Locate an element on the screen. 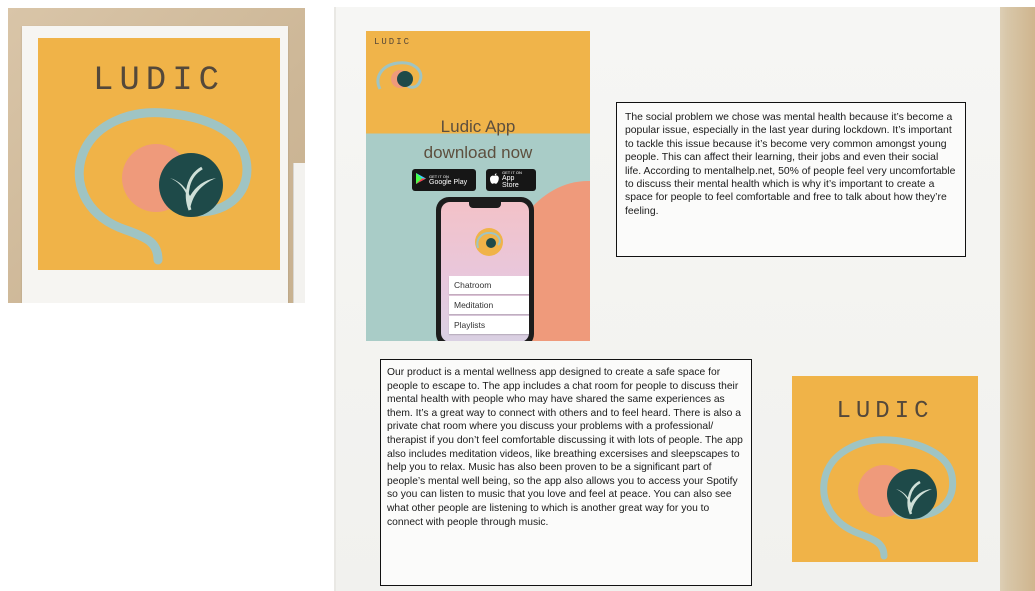 The width and height of the screenshot is (1035, 591). app-store-label: App Store is located at coordinates (510, 182).